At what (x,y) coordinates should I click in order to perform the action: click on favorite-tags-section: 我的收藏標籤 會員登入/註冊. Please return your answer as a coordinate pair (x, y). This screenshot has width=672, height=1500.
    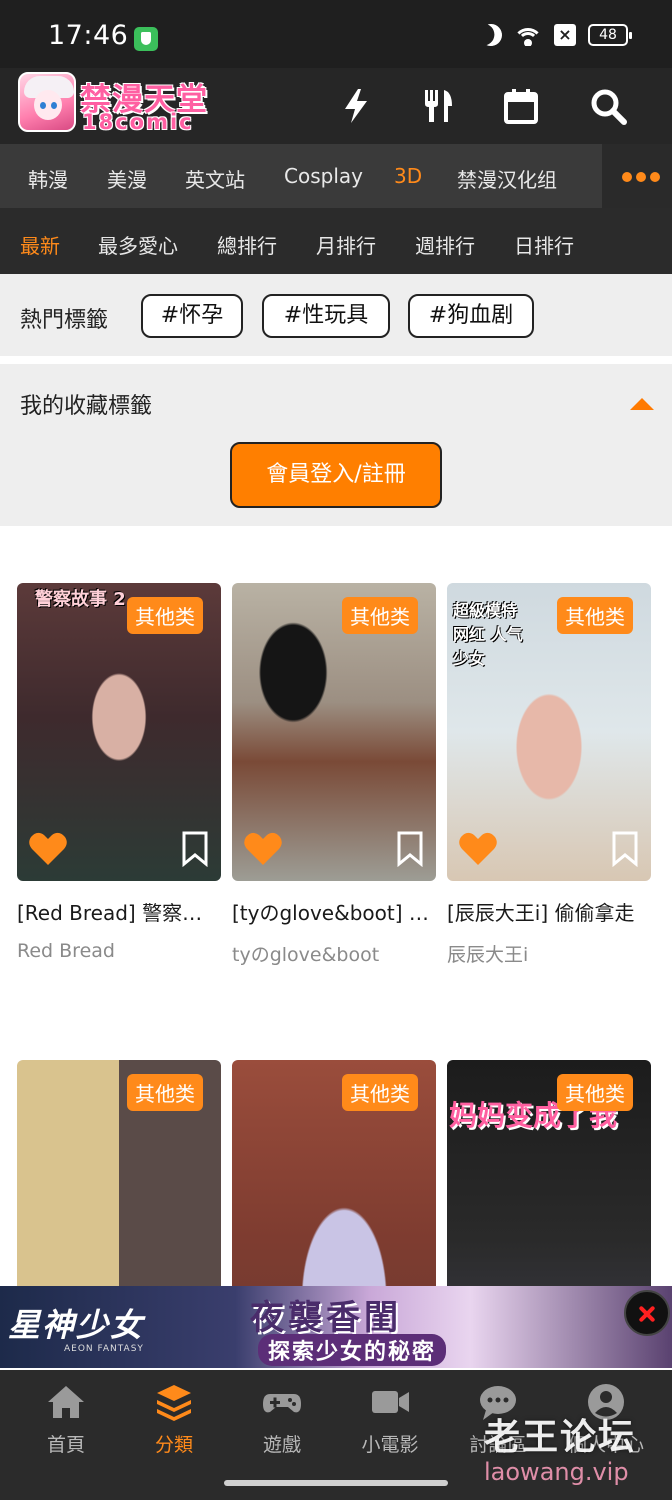
    Looking at the image, I should click on (336, 445).